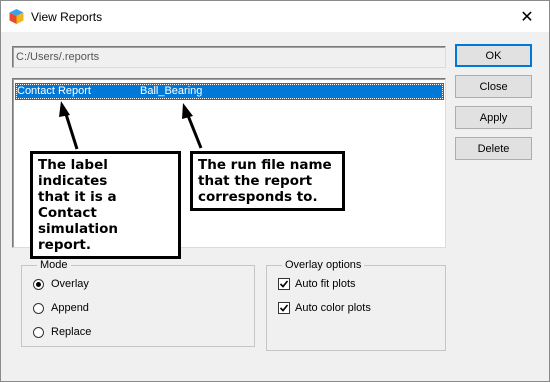 The height and width of the screenshot is (383, 550). I want to click on auto-fit-plots-checkbox: Auto fit plots, so click(317, 284).